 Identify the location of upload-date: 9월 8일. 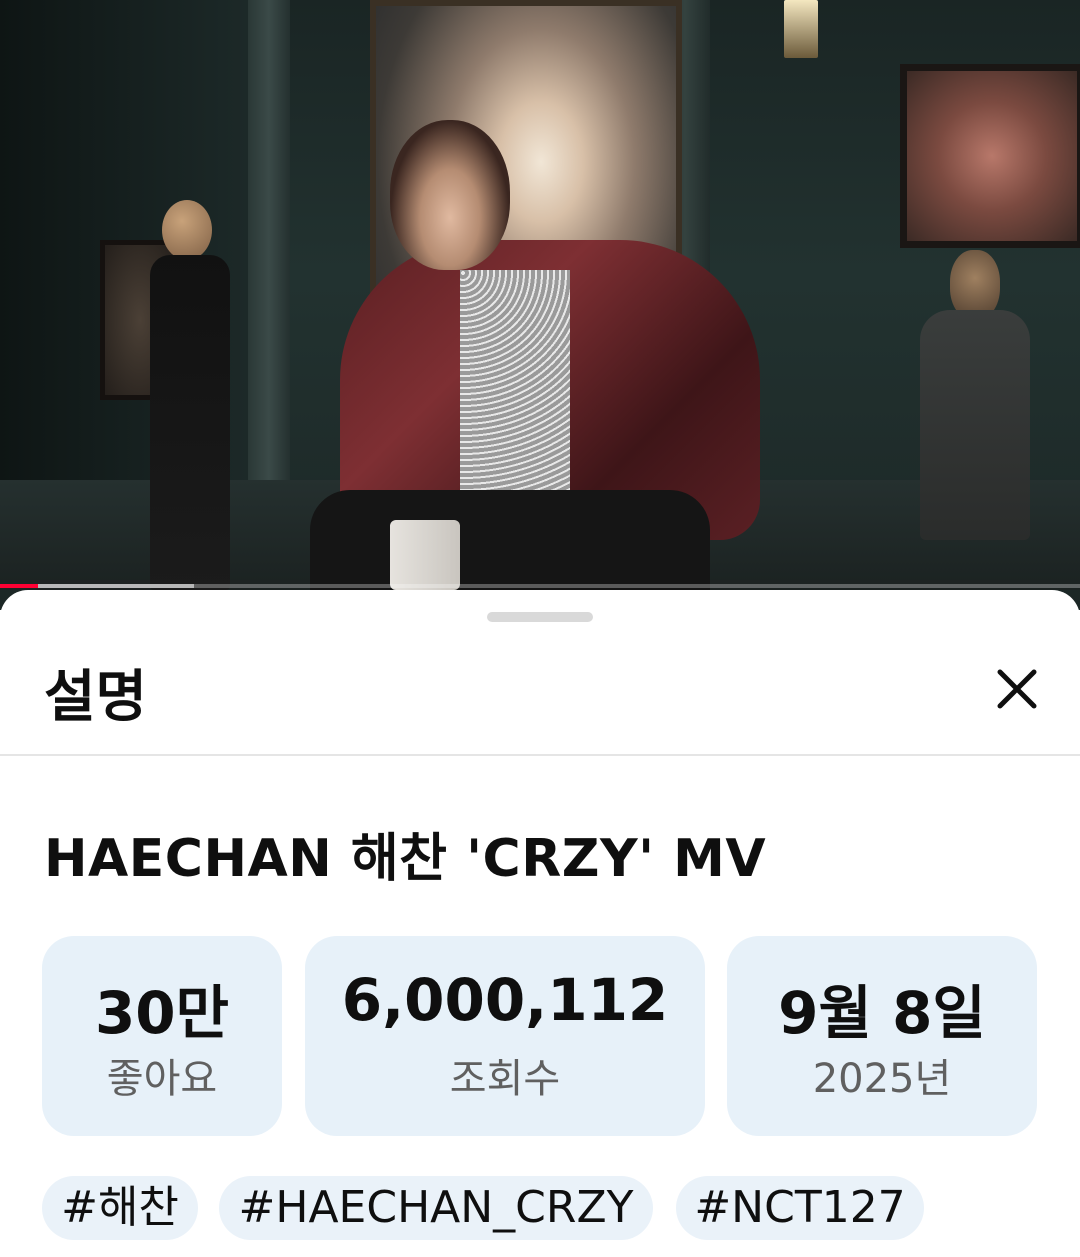
(882, 1013).